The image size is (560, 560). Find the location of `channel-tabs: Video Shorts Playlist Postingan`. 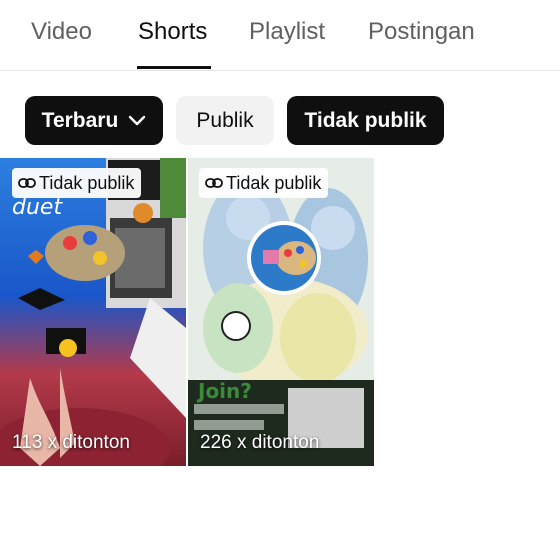

channel-tabs: Video Shorts Playlist Postingan is located at coordinates (280, 35).